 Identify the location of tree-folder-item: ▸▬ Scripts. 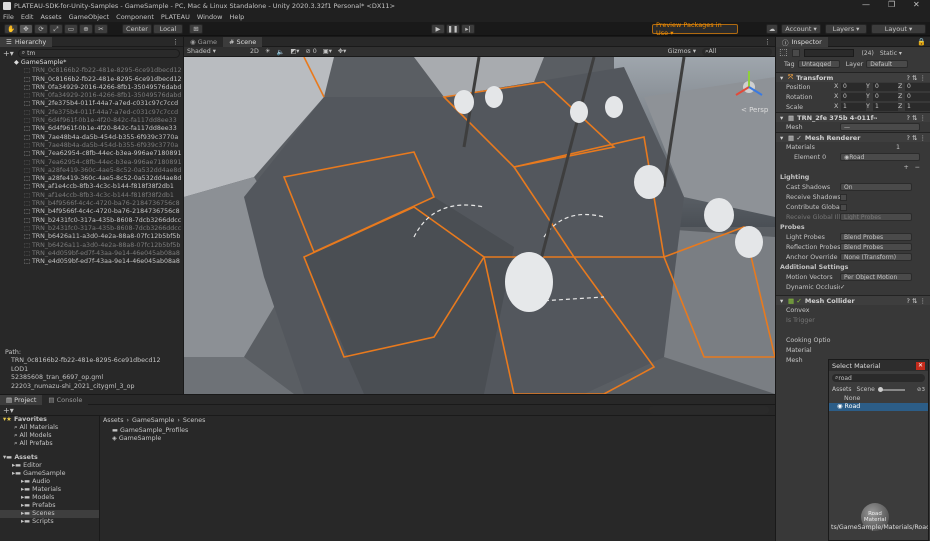
(49, 522).